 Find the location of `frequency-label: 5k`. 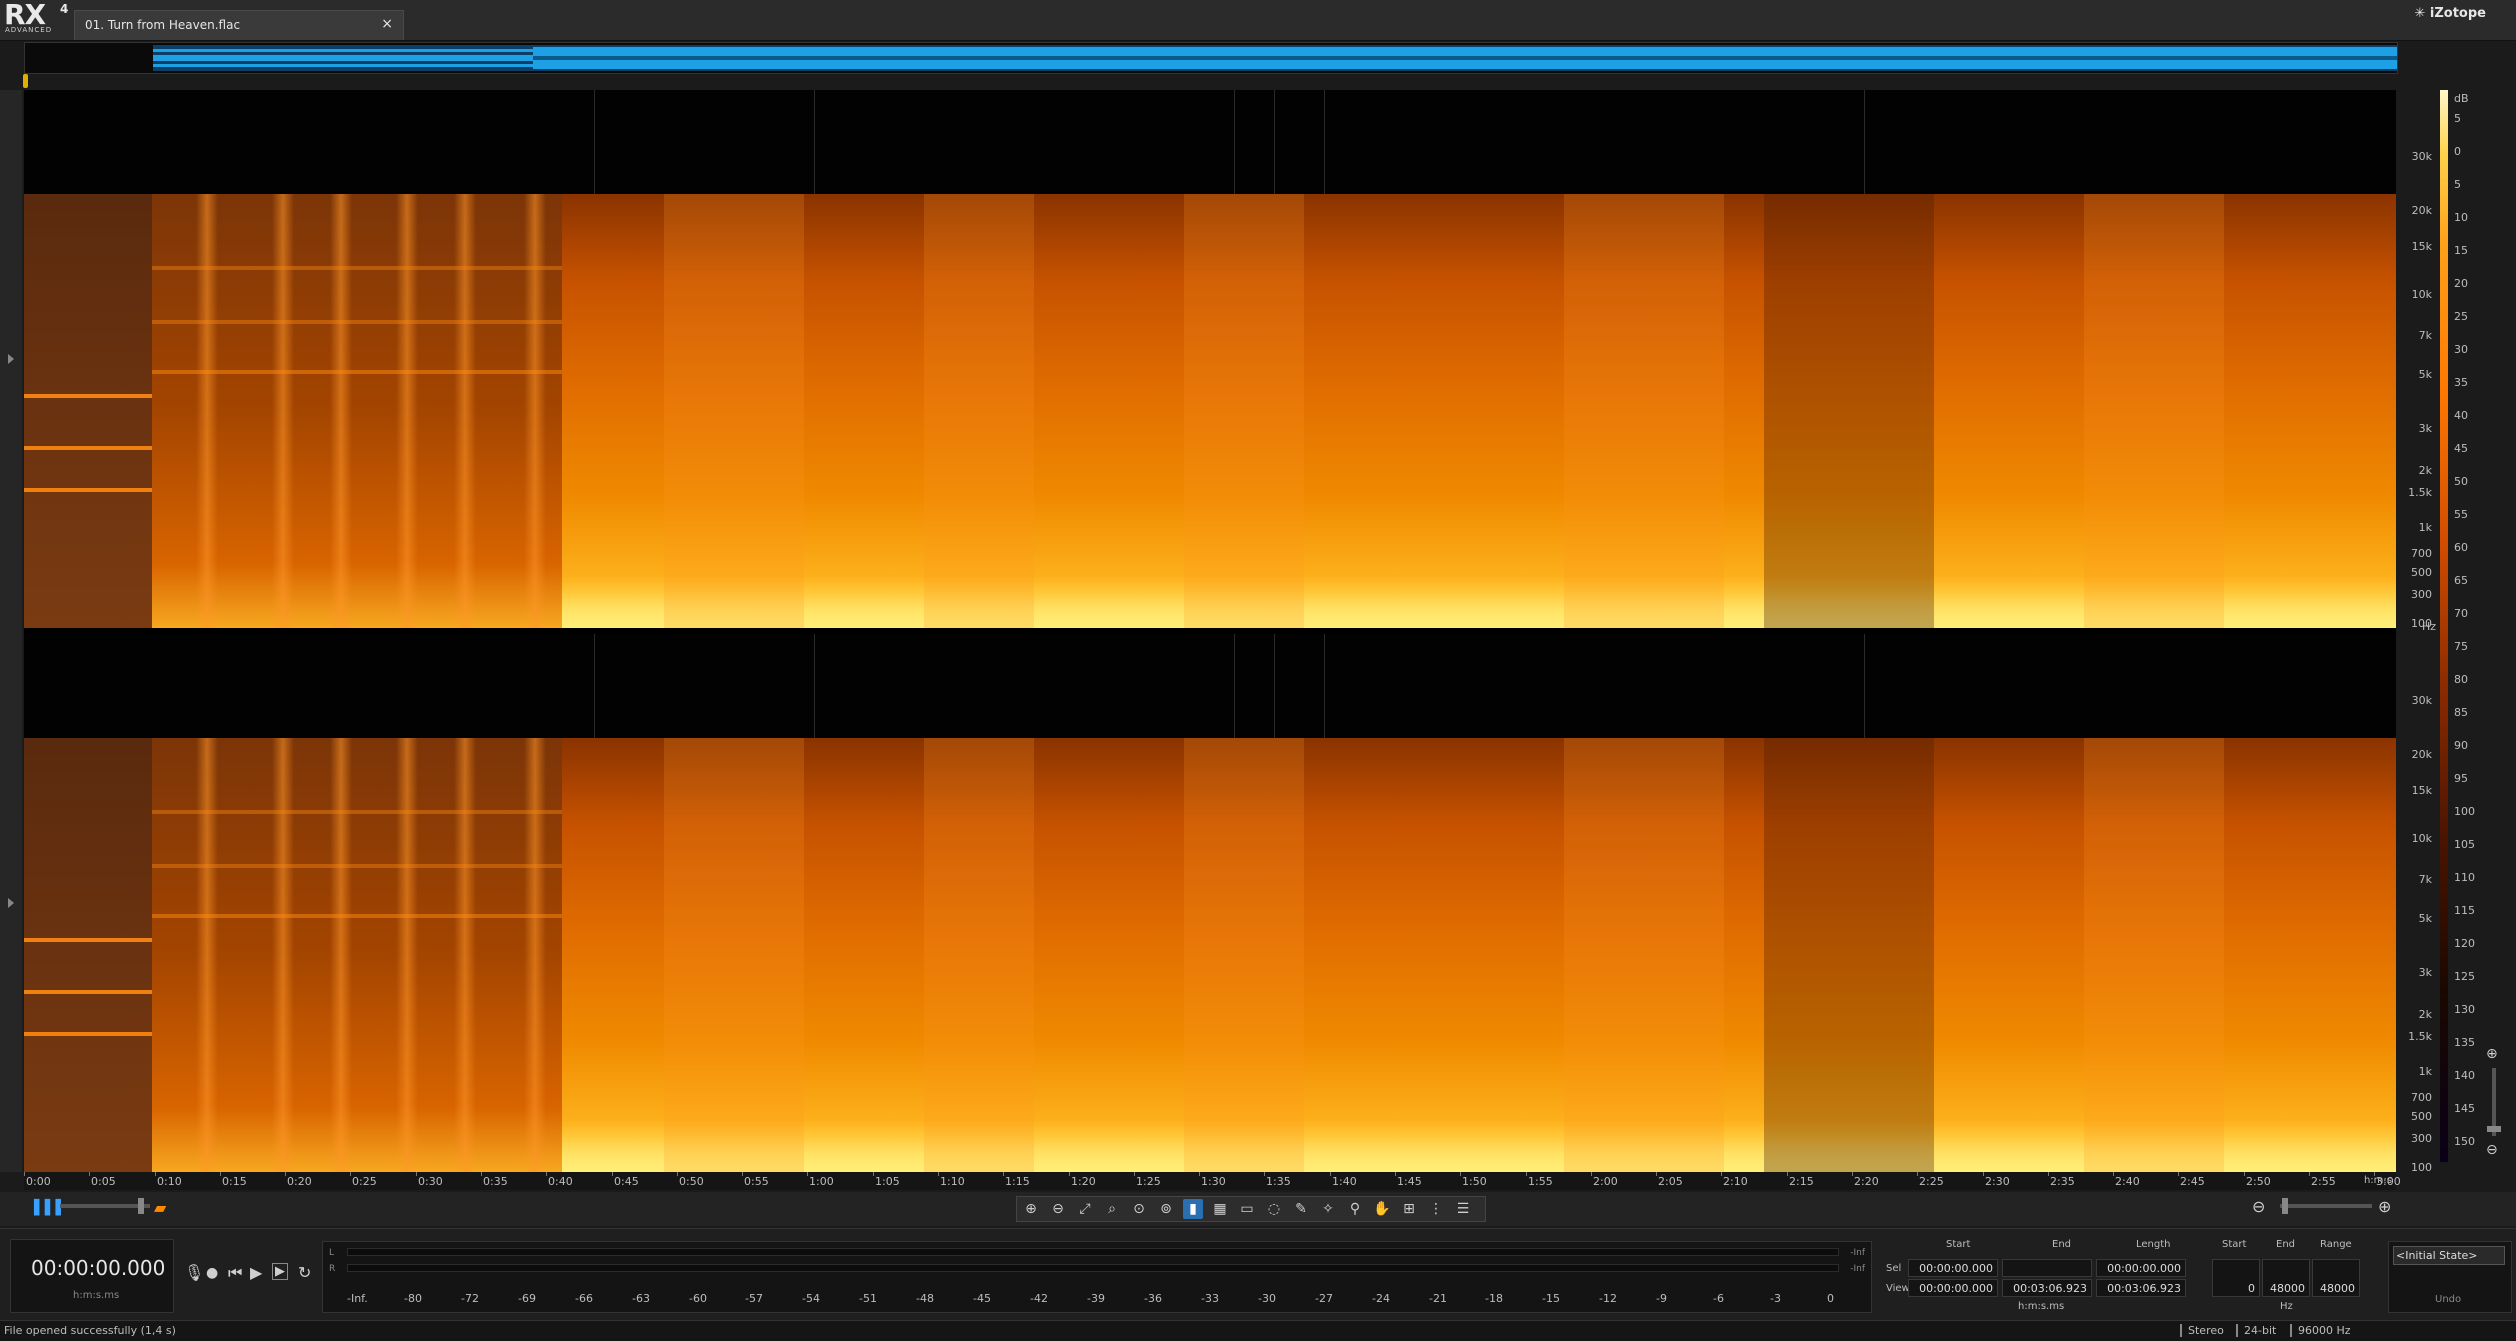

frequency-label: 5k is located at coordinates (2425, 374).